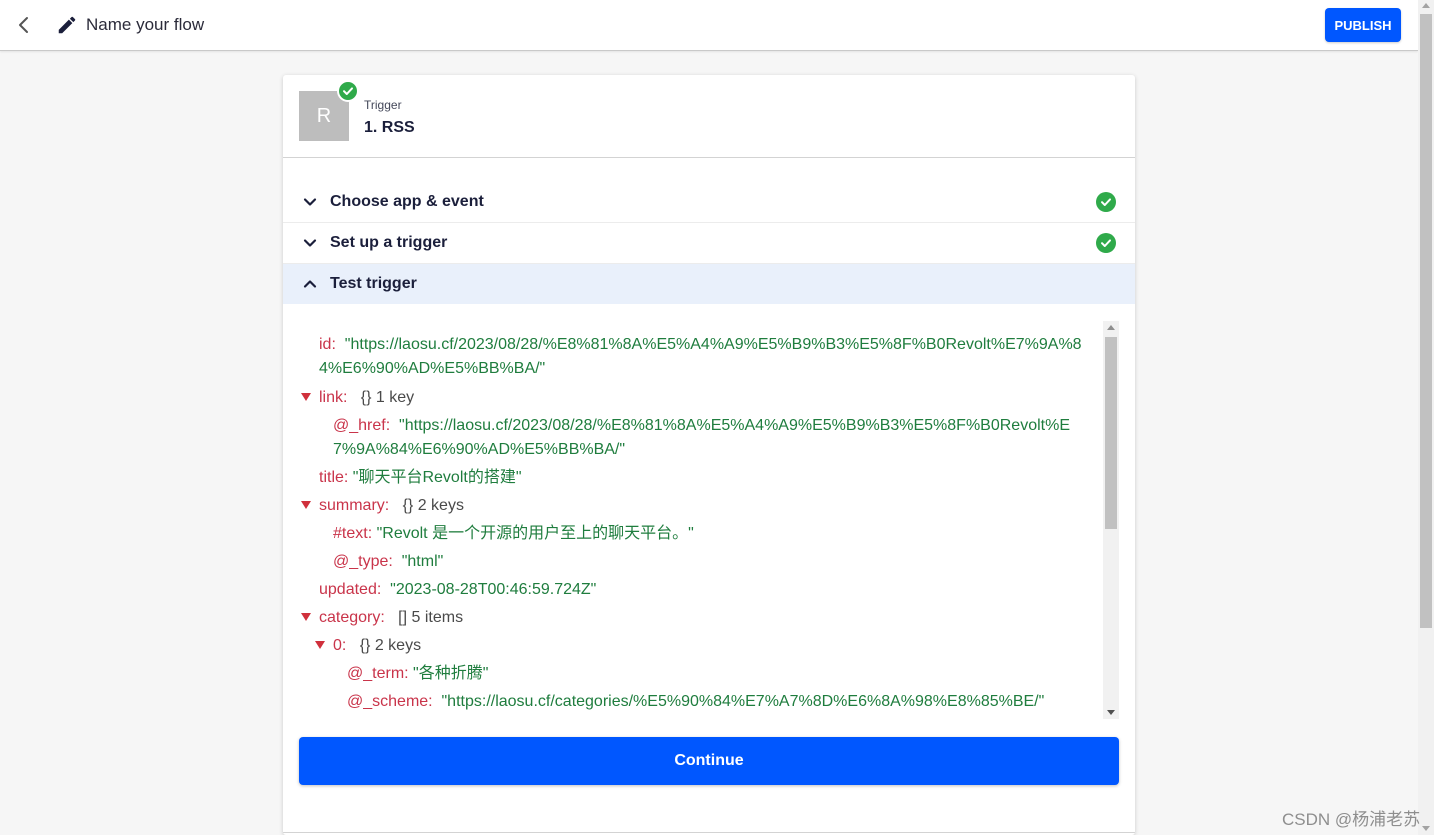 The image size is (1434, 835). Describe the element at coordinates (407, 201) in the screenshot. I see `section-label: Choose app & event` at that location.